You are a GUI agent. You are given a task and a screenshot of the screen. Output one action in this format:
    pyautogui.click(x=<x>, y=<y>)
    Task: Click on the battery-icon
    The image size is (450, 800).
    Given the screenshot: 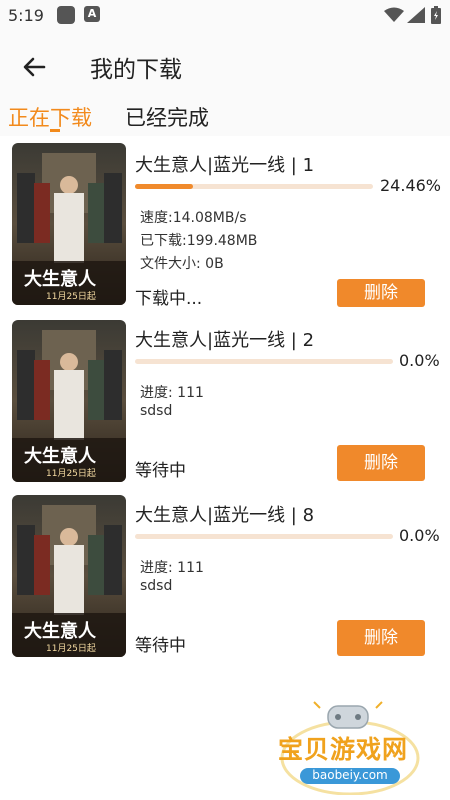 What is the action you would take?
    pyautogui.click(x=436, y=15)
    